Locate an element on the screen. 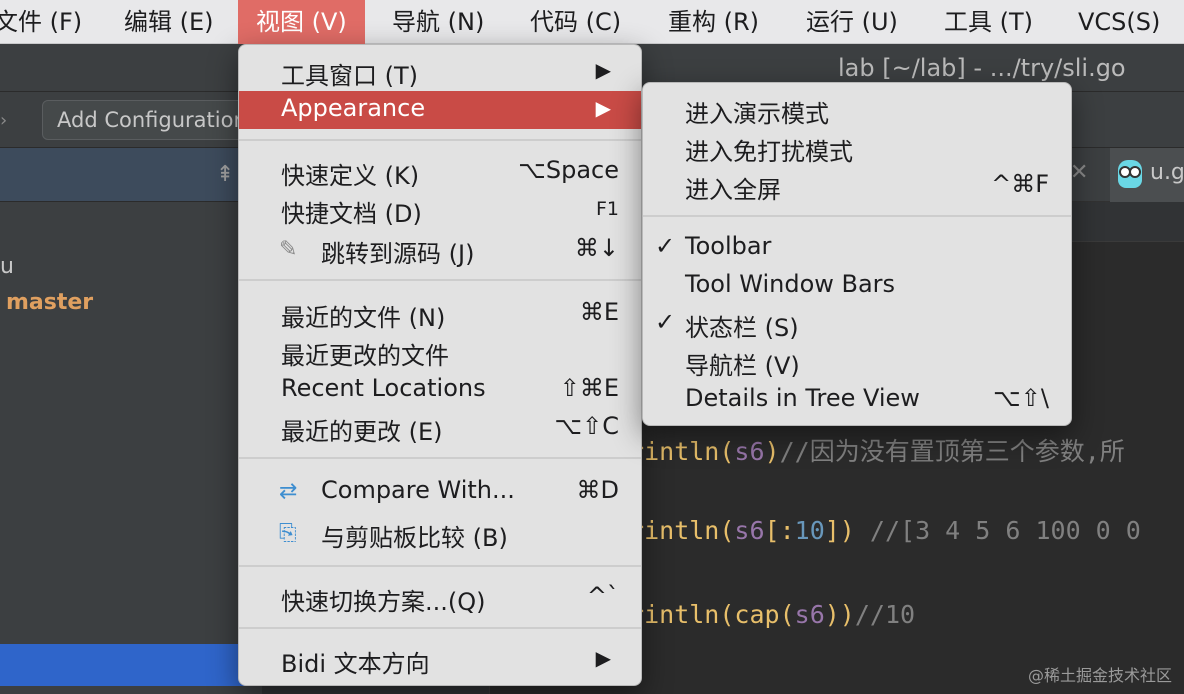 The width and height of the screenshot is (1184, 694). menu-item-recent-files: 最近的文件 (N) ⌘E is located at coordinates (440, 314).